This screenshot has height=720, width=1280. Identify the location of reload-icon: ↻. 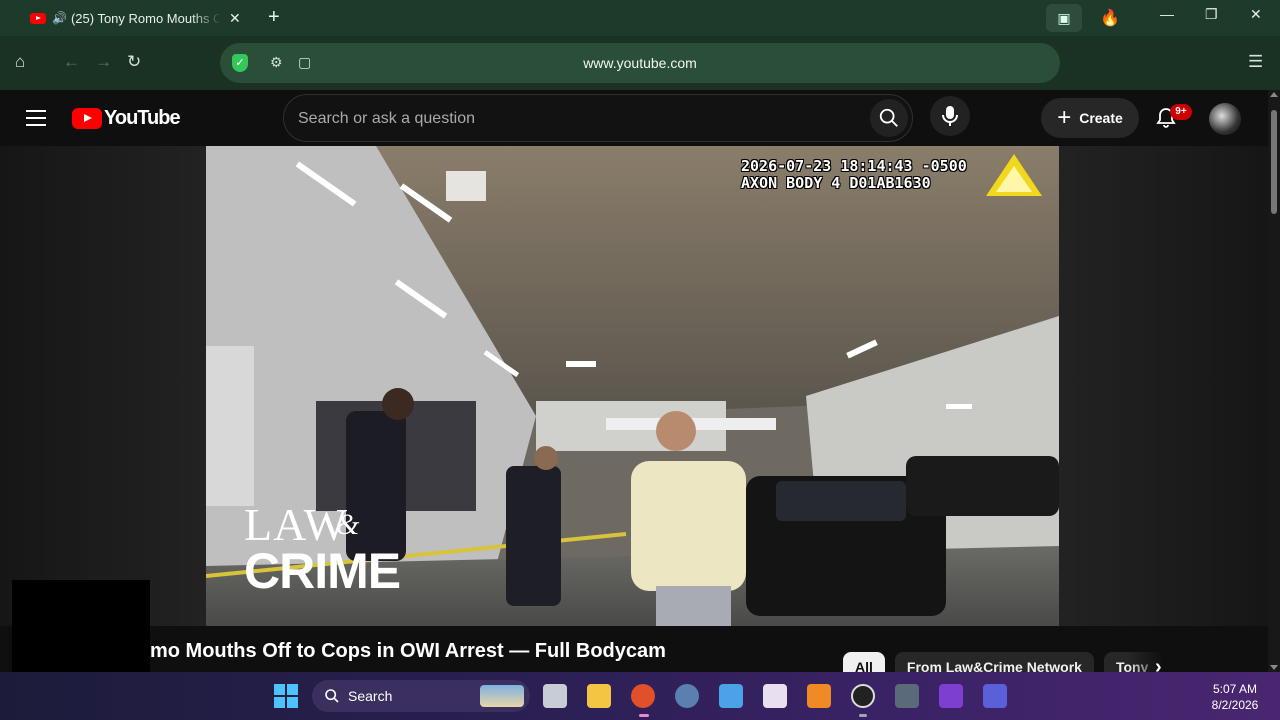
(134, 62).